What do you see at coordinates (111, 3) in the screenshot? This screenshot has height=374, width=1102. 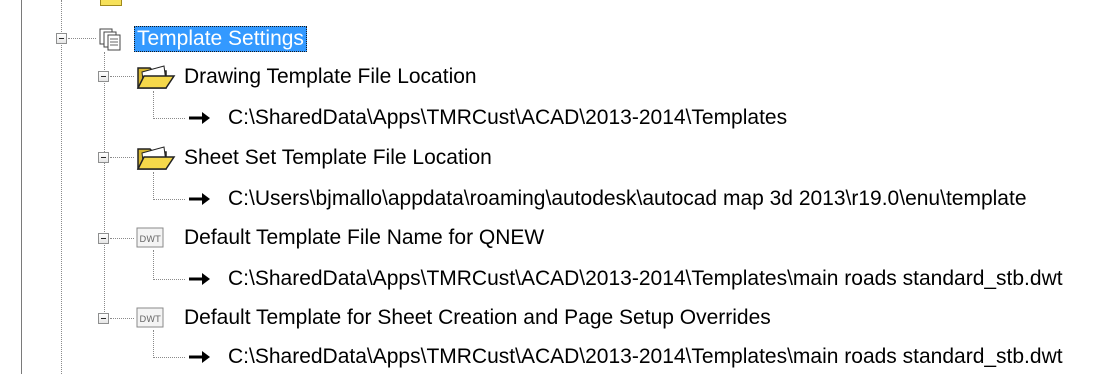 I see `partial-folder-icon` at bounding box center [111, 3].